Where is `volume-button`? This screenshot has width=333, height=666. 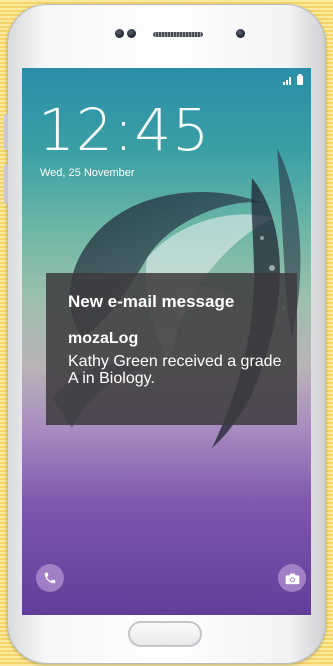
volume-button is located at coordinates (6, 132).